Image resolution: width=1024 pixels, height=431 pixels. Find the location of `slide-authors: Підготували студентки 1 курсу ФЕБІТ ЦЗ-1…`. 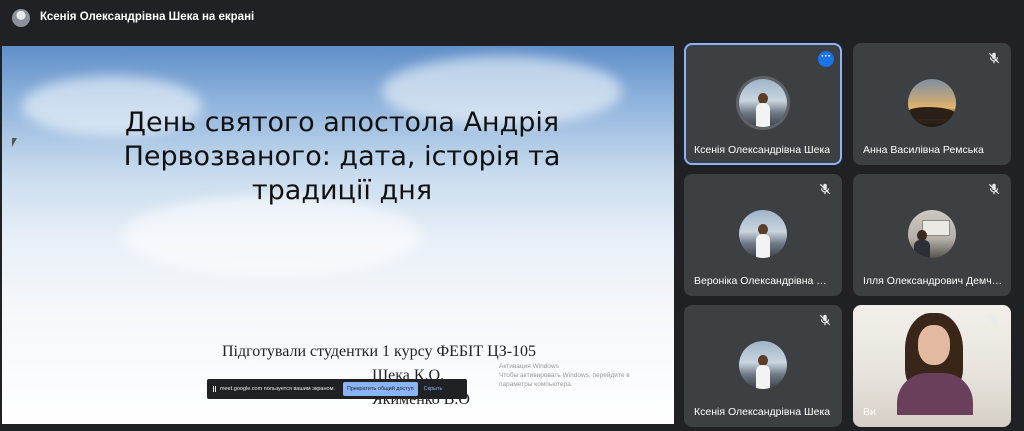

slide-authors: Підготували студентки 1 курсу ФЕБІТ ЦЗ-1… is located at coordinates (379, 376).